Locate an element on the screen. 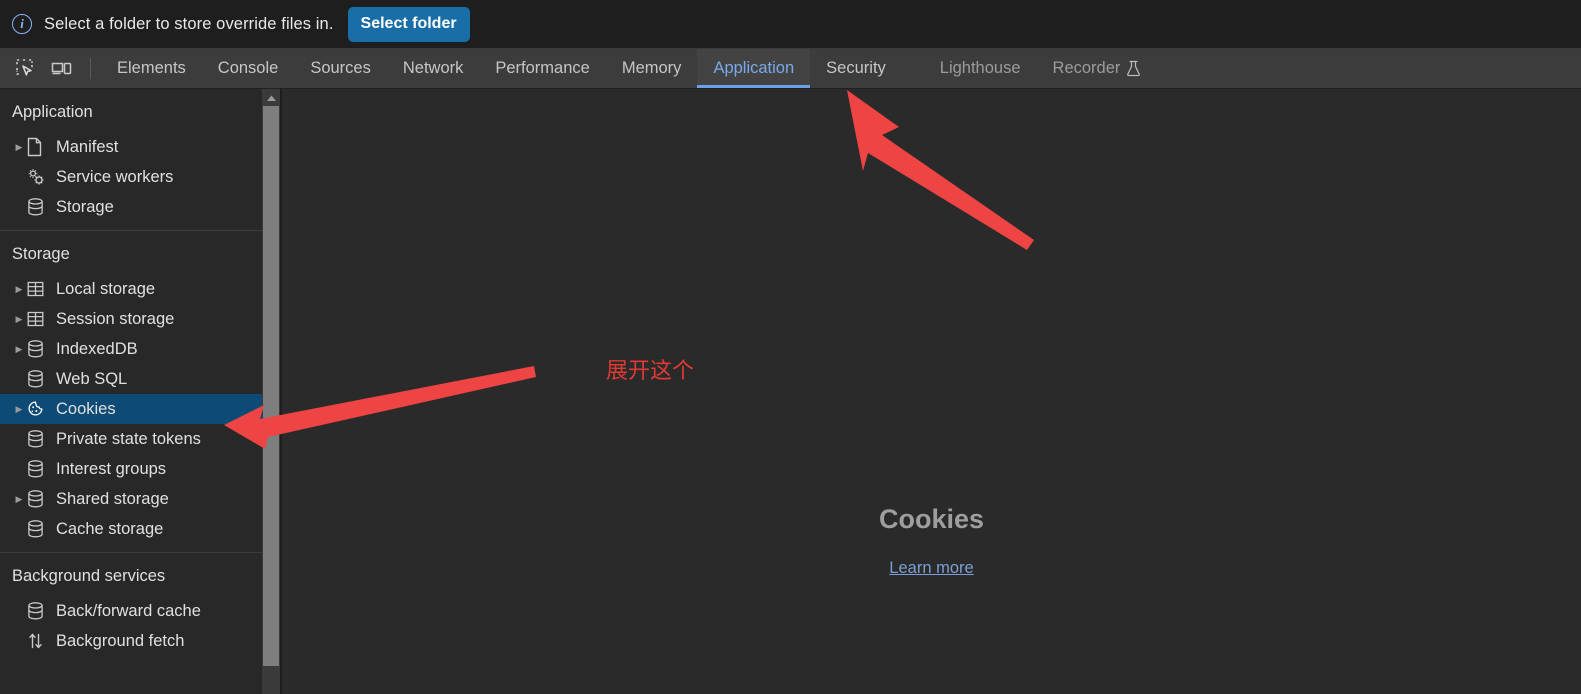 The image size is (1581, 694). select-folder-button: Select folder is located at coordinates (408, 24).